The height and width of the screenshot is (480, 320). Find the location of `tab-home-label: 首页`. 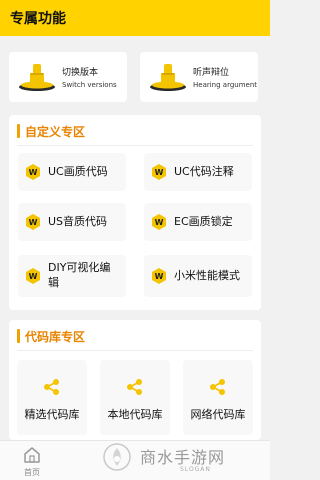

tab-home-label: 首页 is located at coordinates (32, 472).